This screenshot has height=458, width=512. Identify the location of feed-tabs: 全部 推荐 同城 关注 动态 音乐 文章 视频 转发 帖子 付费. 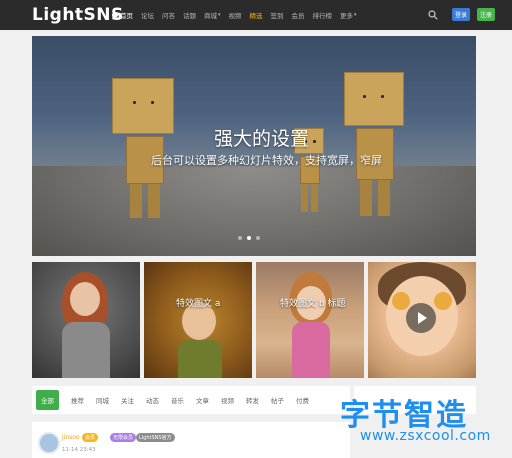
(191, 400).